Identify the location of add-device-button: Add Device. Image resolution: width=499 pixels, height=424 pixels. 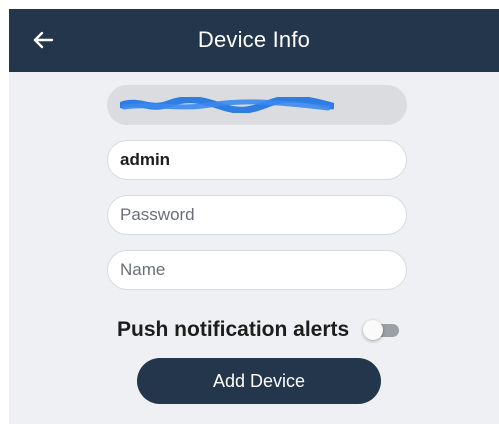
(259, 381).